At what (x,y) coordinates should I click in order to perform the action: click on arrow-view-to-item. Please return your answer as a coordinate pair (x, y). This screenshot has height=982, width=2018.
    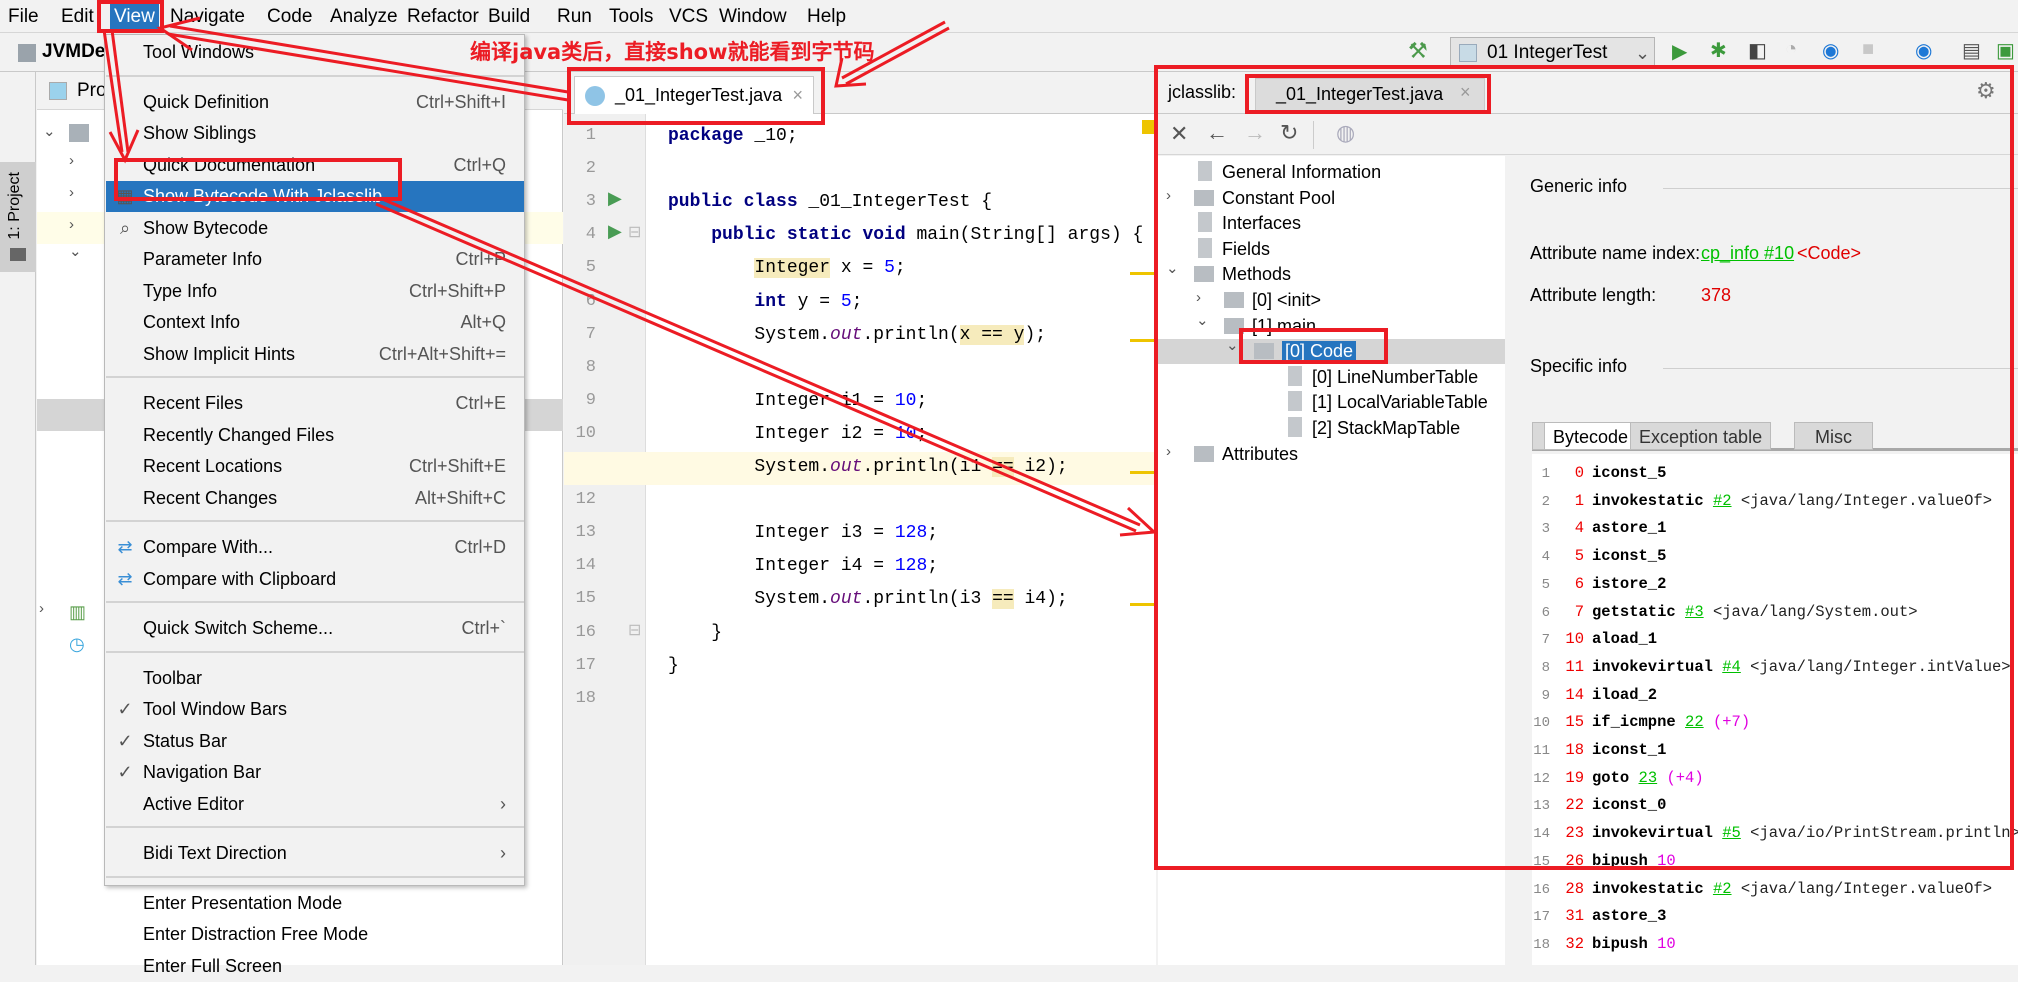
    Looking at the image, I should click on (121, 96).